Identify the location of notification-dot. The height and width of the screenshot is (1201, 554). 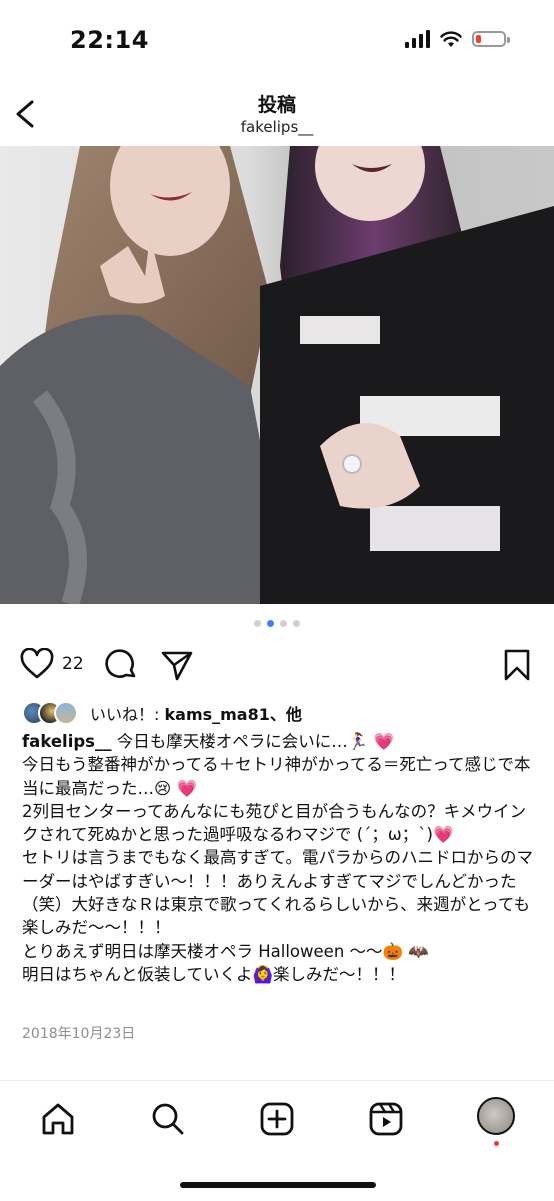
(496, 1143).